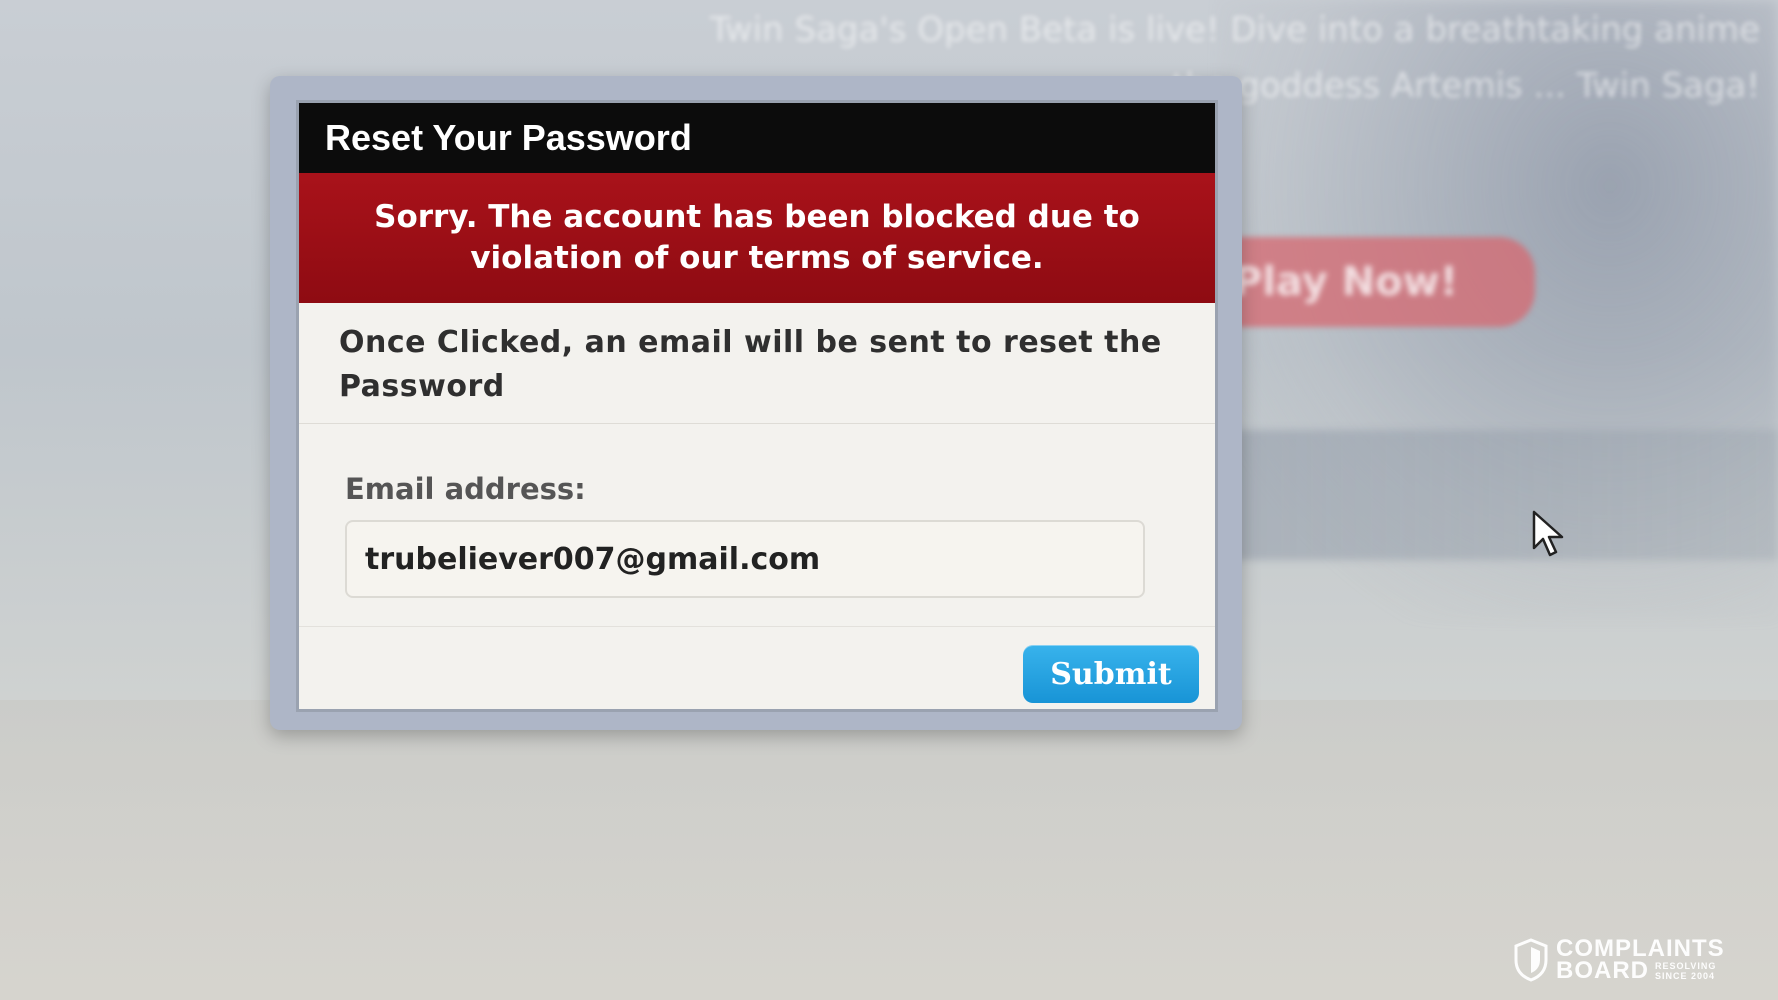 The height and width of the screenshot is (1000, 1778). What do you see at coordinates (757, 667) in the screenshot?
I see `dialog-footer: Submit` at bounding box center [757, 667].